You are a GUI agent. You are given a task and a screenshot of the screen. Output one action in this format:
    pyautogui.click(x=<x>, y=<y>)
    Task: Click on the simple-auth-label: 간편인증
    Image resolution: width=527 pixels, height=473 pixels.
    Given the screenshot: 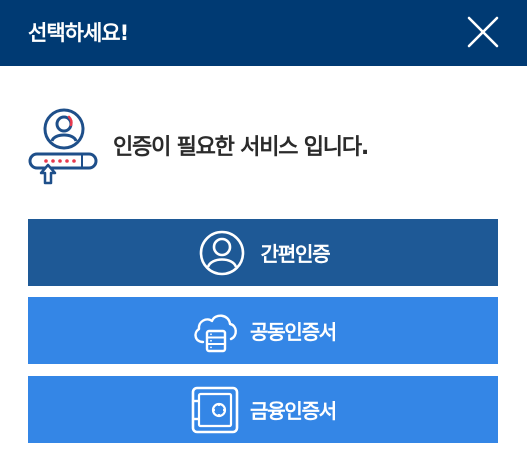 What is the action you would take?
    pyautogui.click(x=295, y=254)
    